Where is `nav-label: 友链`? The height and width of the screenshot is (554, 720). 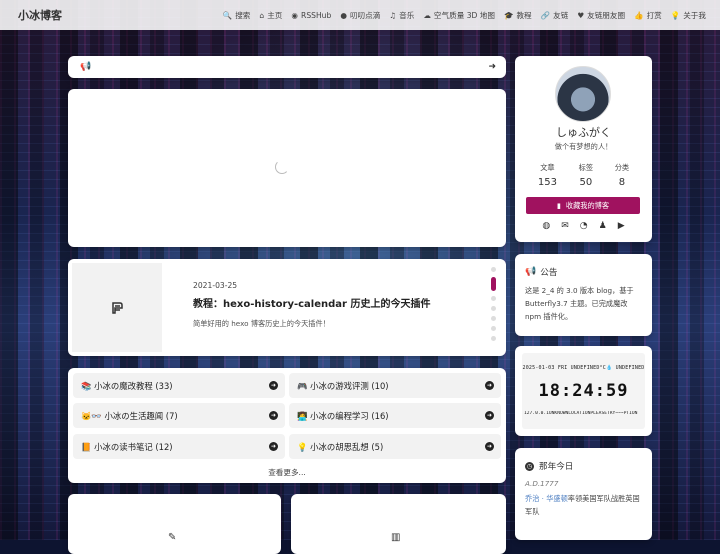 nav-label: 友链 is located at coordinates (561, 15).